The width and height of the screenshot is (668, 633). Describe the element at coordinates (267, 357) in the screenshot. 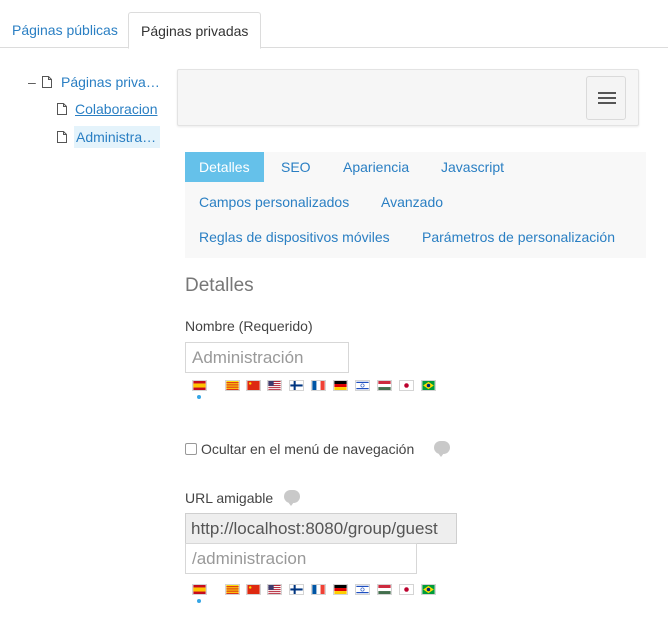

I see `name-input: Administración` at that location.